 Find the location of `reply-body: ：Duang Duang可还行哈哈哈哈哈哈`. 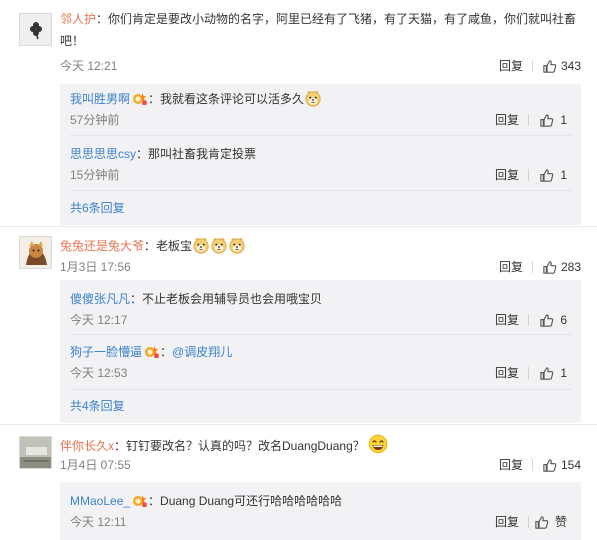

reply-body: ：Duang Duang可还行哈哈哈哈哈哈 is located at coordinates (245, 501).